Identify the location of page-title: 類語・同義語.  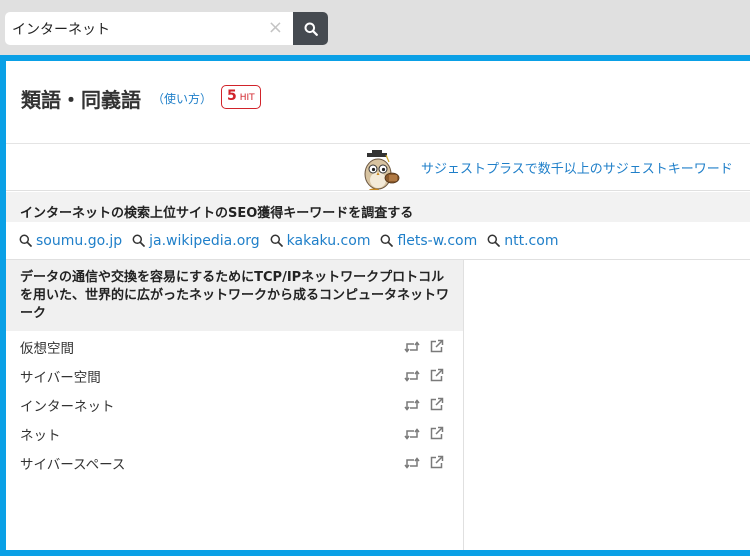
(81, 100).